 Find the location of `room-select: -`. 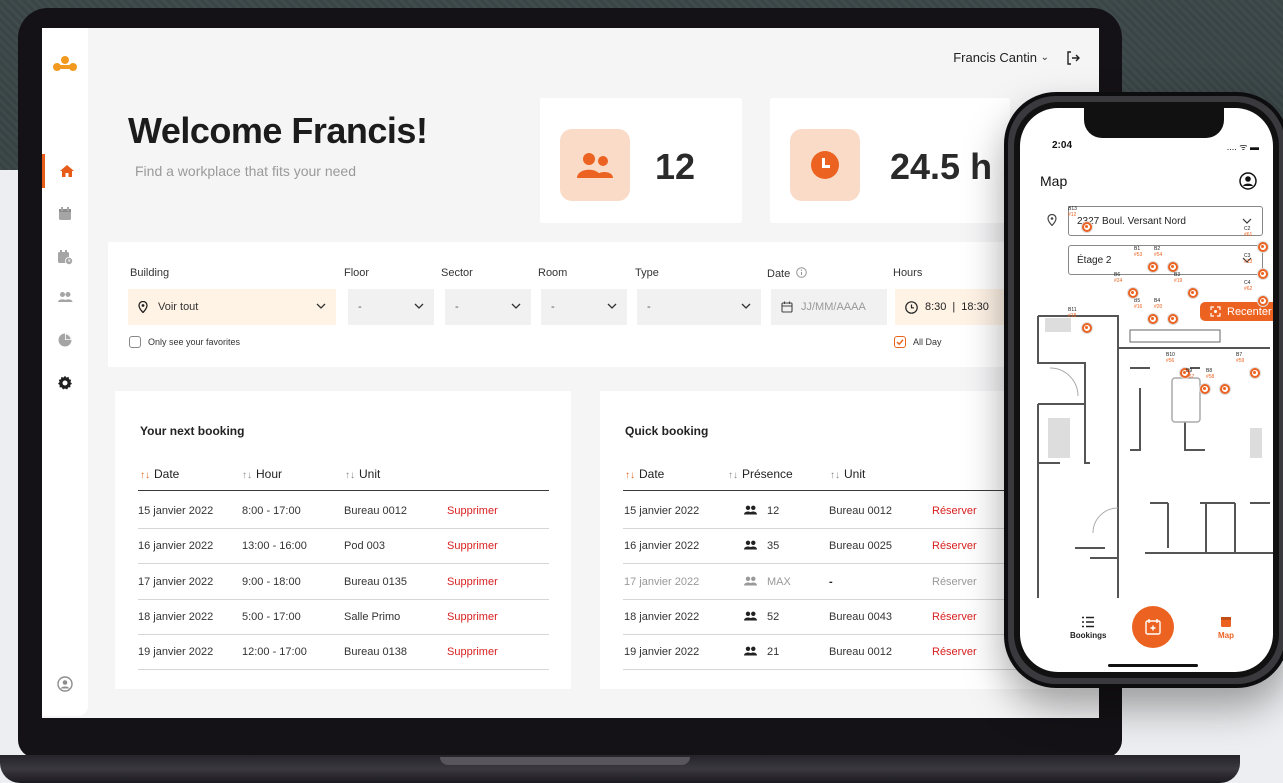

room-select: - is located at coordinates (584, 307).